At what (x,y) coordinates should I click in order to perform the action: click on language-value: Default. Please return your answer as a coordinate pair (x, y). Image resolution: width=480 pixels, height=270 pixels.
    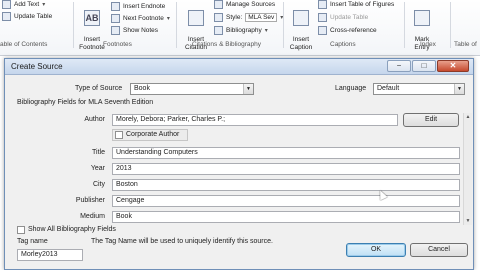
    Looking at the image, I should click on (388, 88).